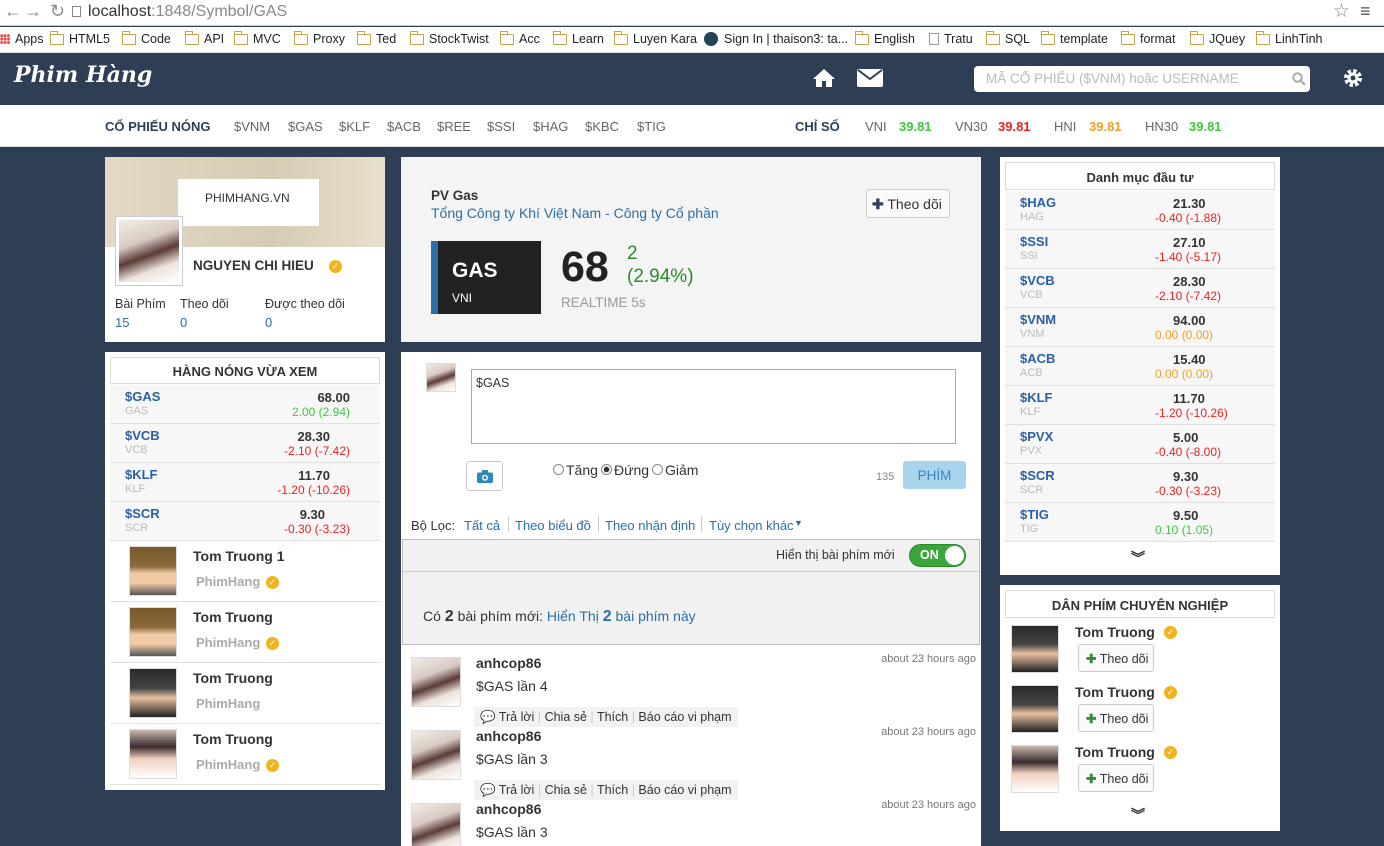 This screenshot has width=1384, height=846. I want to click on post-textarea: $GAS, so click(713, 406).